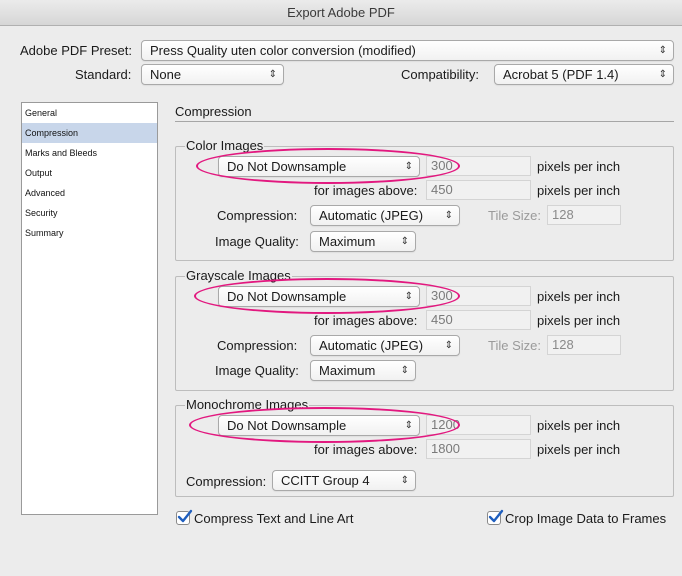 This screenshot has height=576, width=682. I want to click on mono-compression-select: CCITT Group 4 ⇕, so click(344, 480).